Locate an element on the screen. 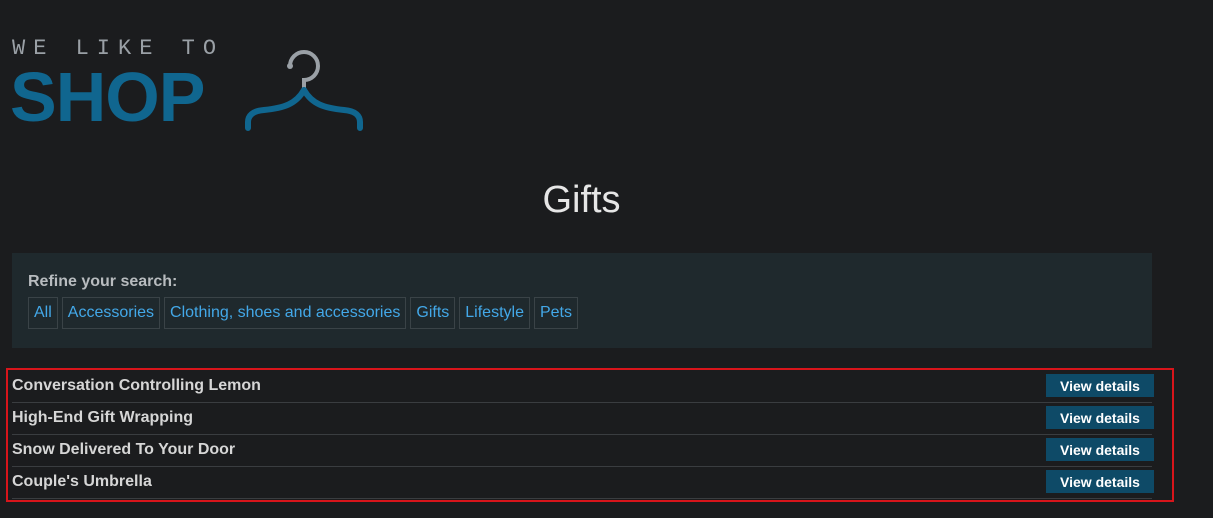  refine-label: Refine your search: is located at coordinates (103, 281).